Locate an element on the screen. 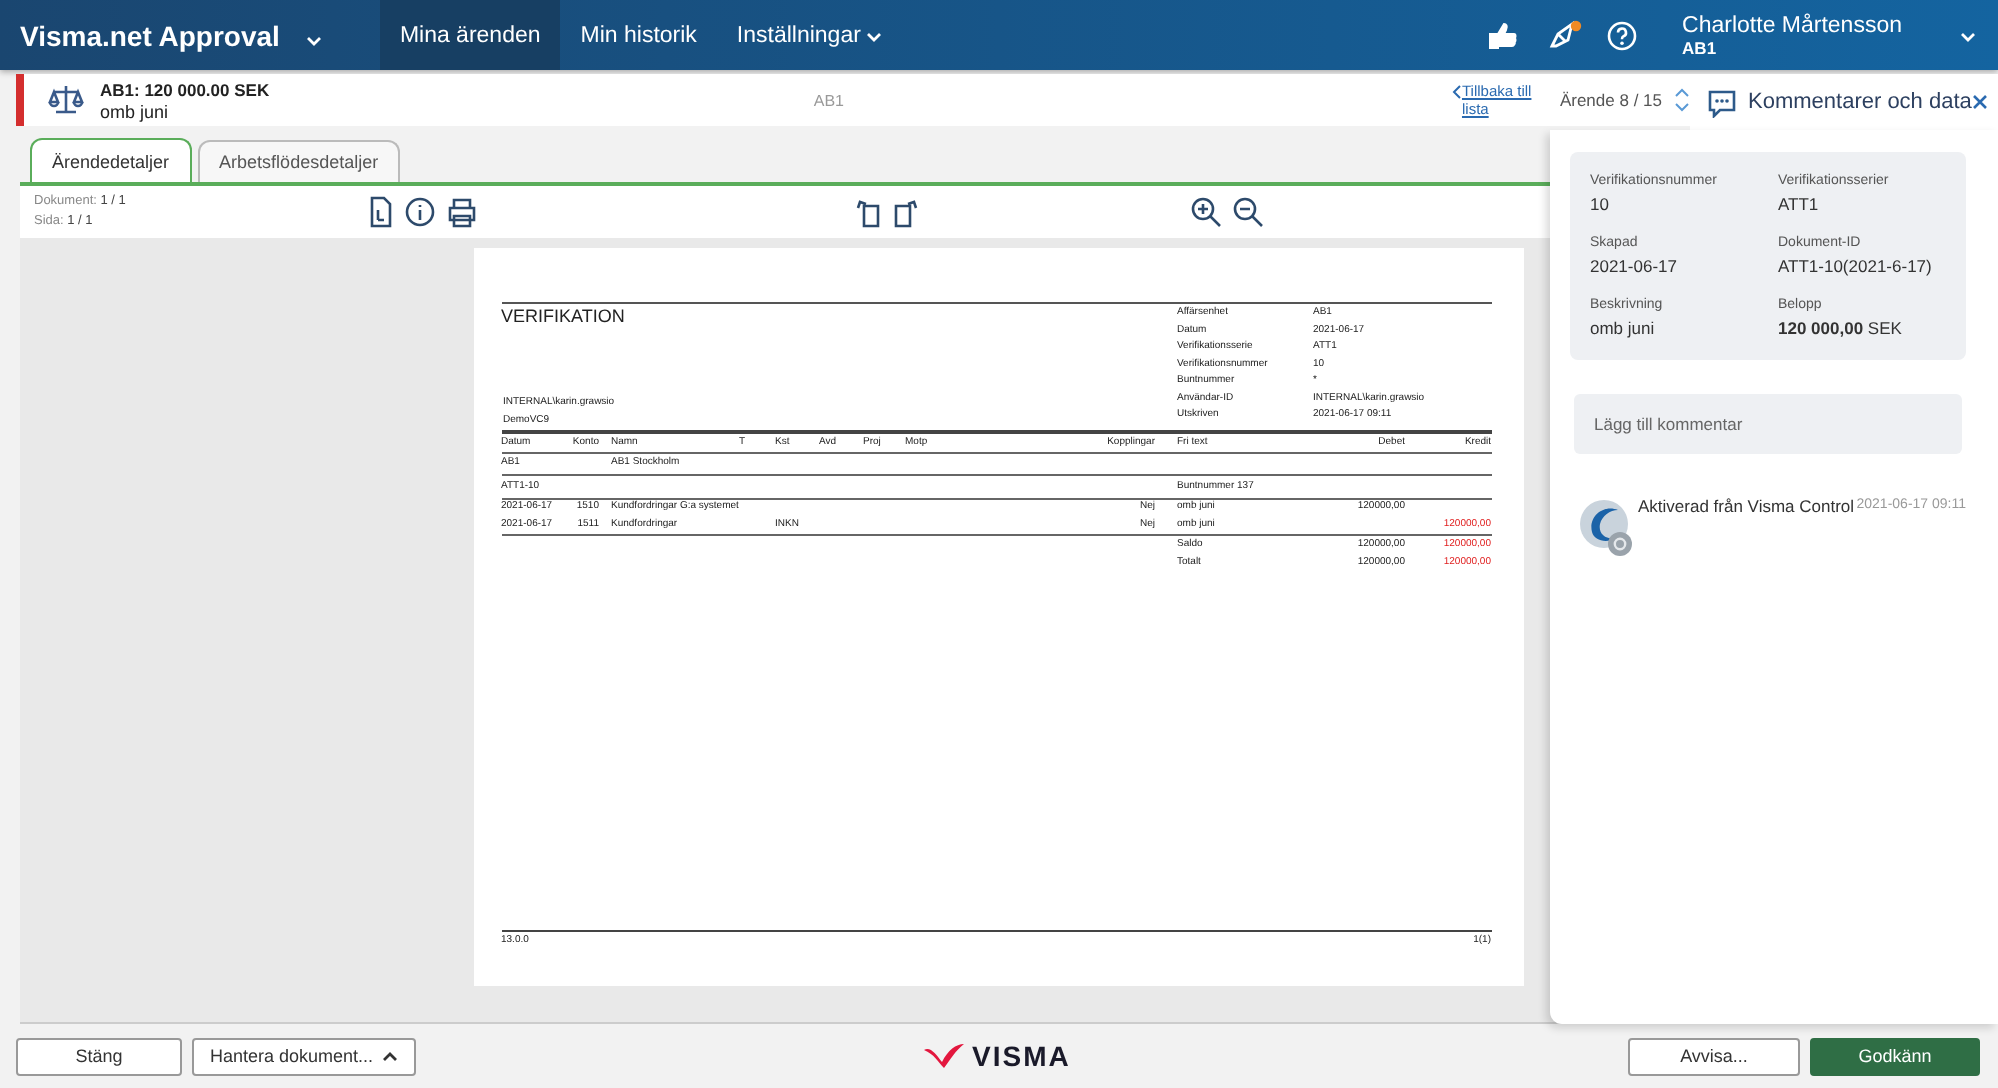 The width and height of the screenshot is (1998, 1088). rocket-icon is located at coordinates (1564, 35).